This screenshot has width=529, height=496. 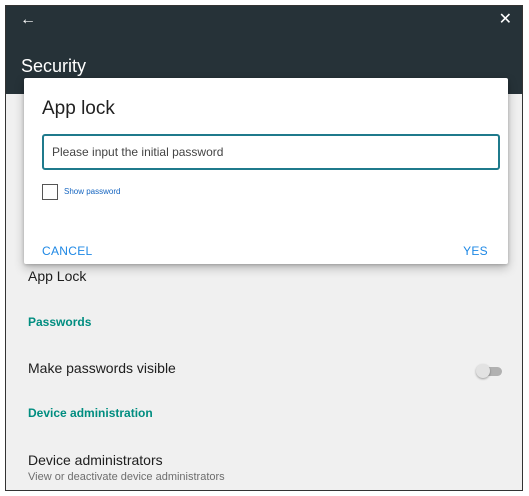 I want to click on show-password-checkbox, so click(x=50, y=192).